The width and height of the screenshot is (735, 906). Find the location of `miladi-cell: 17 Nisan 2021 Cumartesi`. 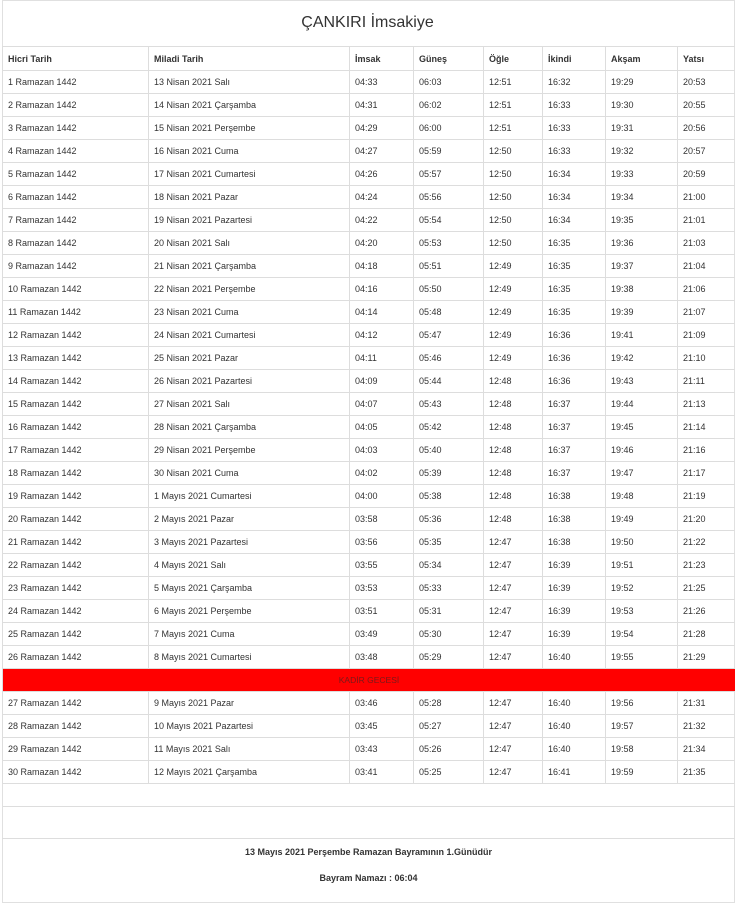

miladi-cell: 17 Nisan 2021 Cumartesi is located at coordinates (249, 174).